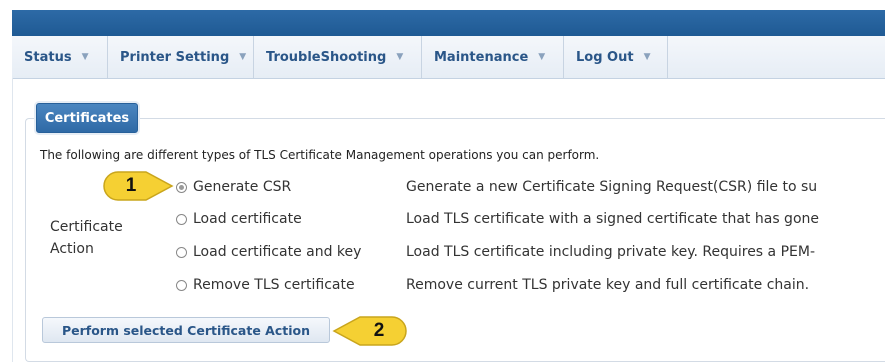 This screenshot has height=362, width=885. I want to click on certificate-action-label-line2: Action, so click(72, 249).